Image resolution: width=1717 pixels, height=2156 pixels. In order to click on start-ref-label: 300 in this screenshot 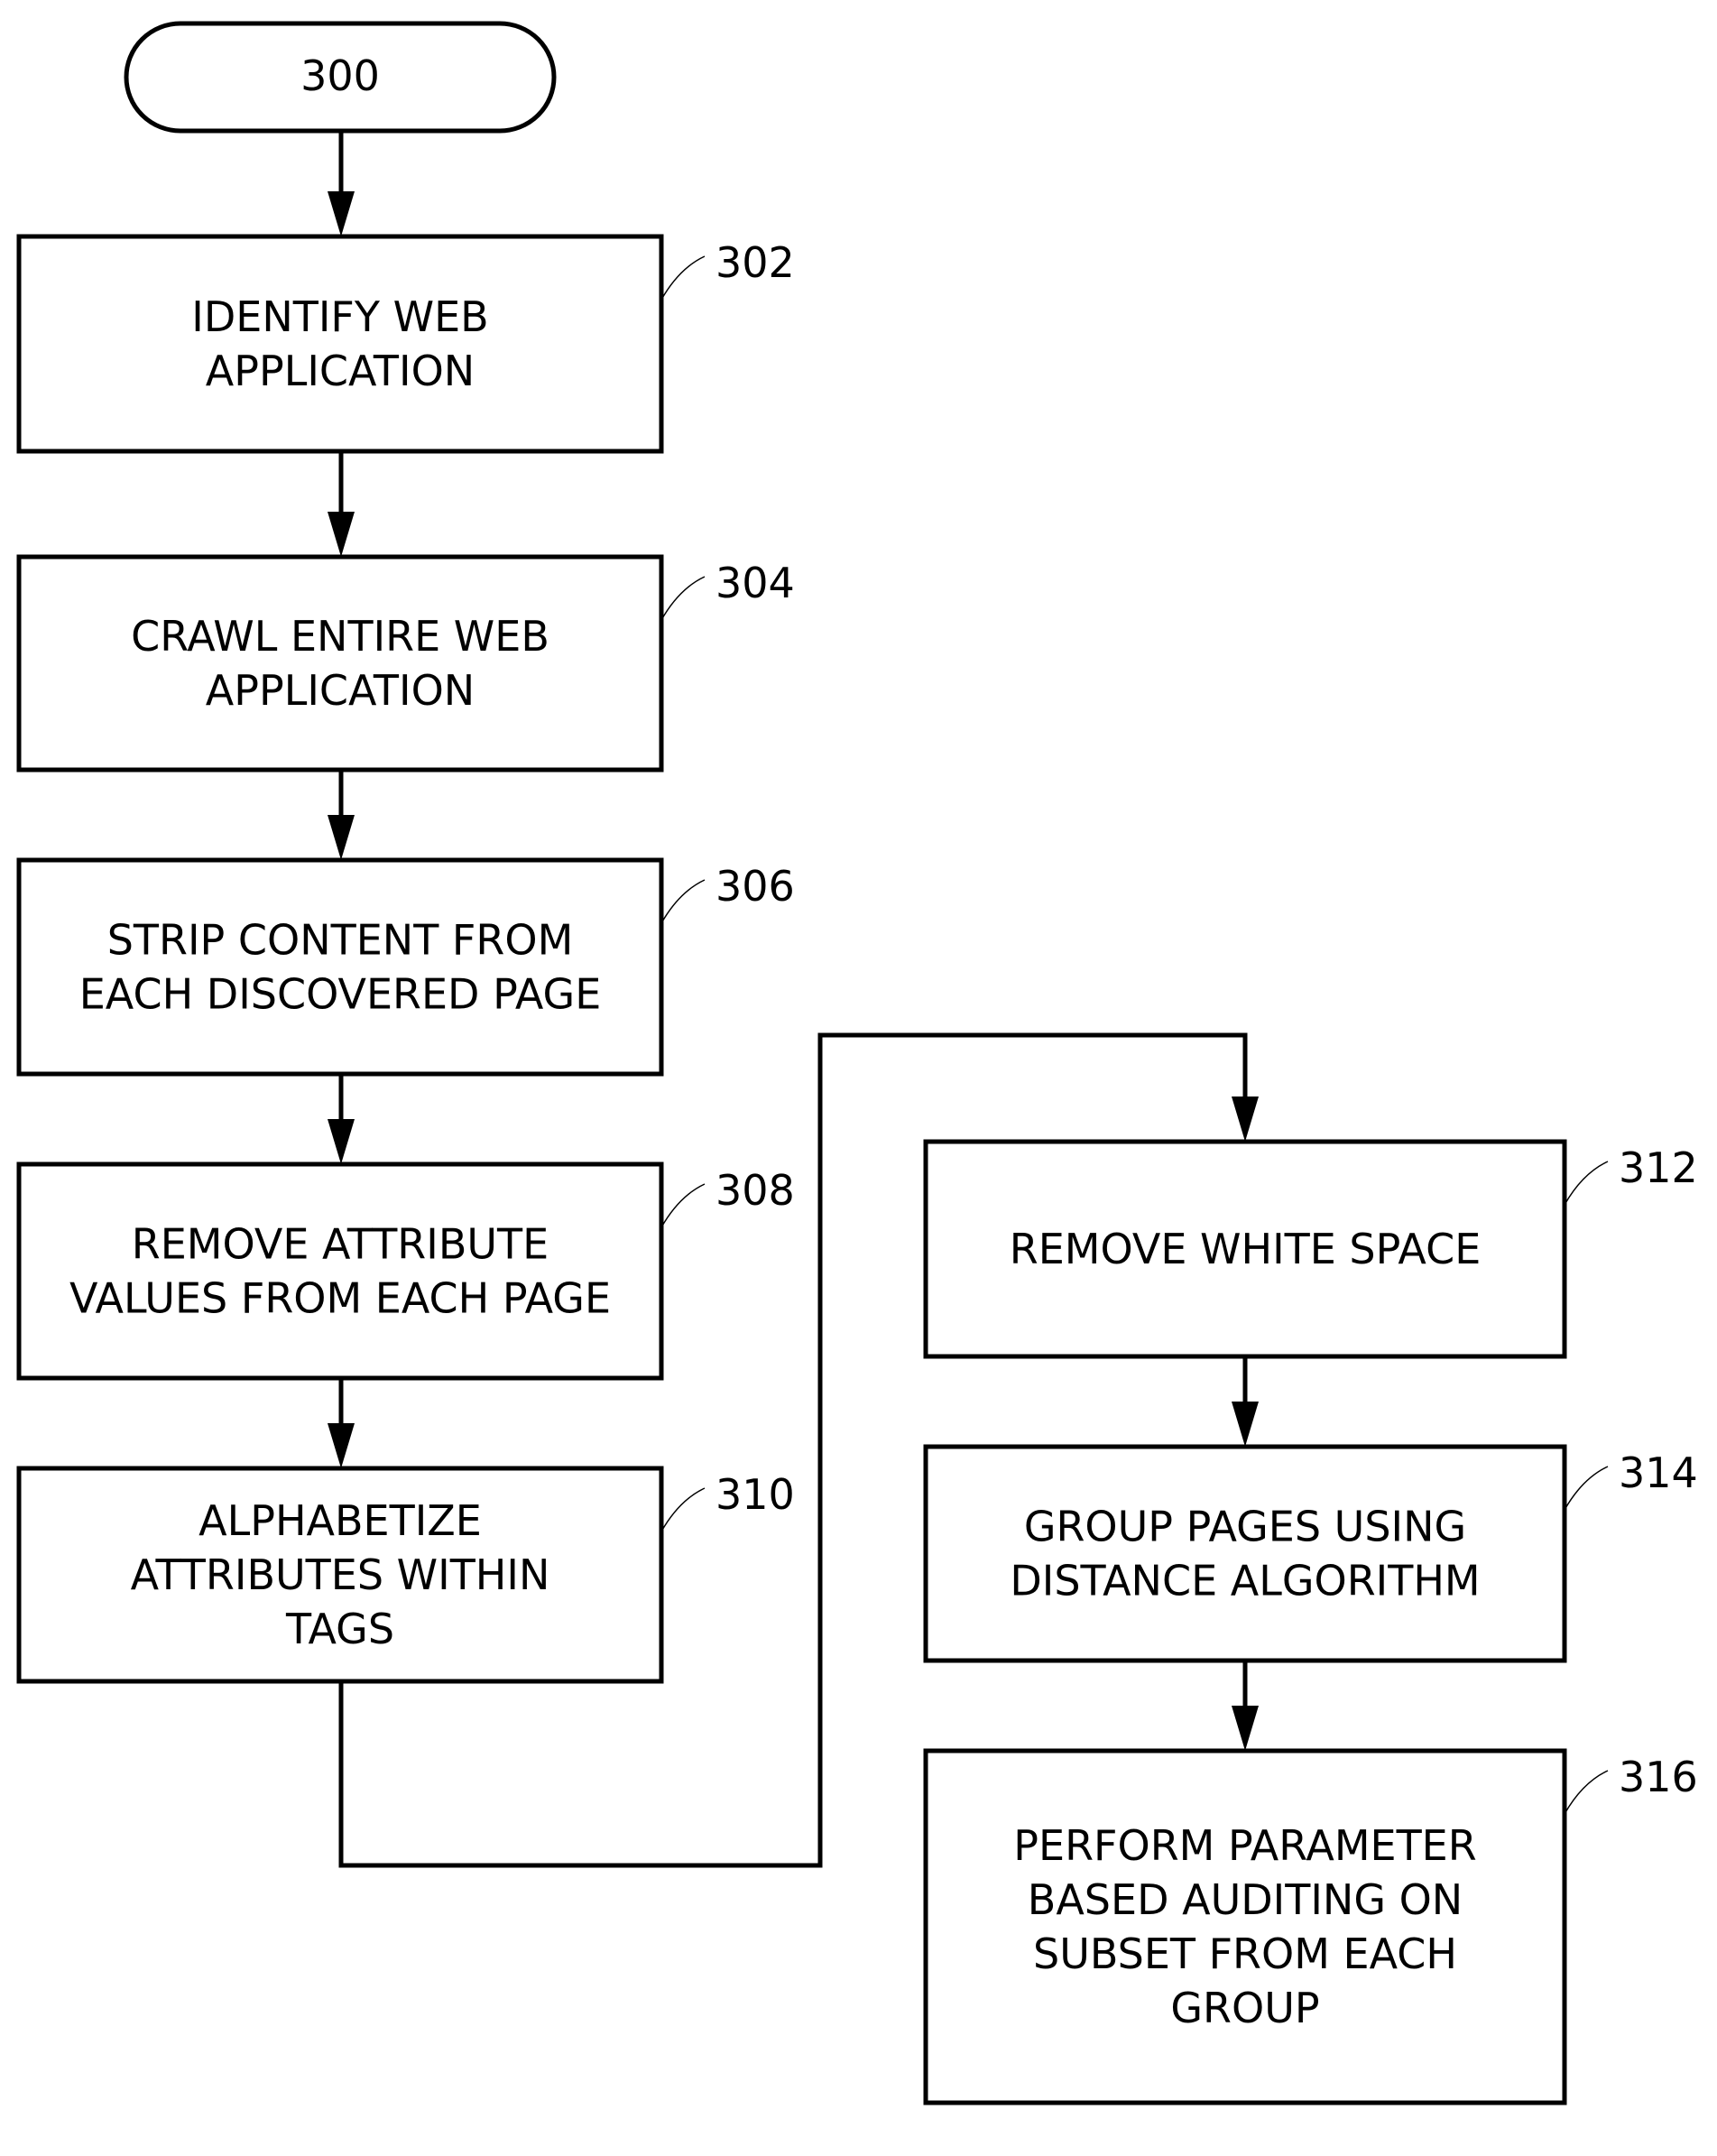, I will do `click(340, 75)`.